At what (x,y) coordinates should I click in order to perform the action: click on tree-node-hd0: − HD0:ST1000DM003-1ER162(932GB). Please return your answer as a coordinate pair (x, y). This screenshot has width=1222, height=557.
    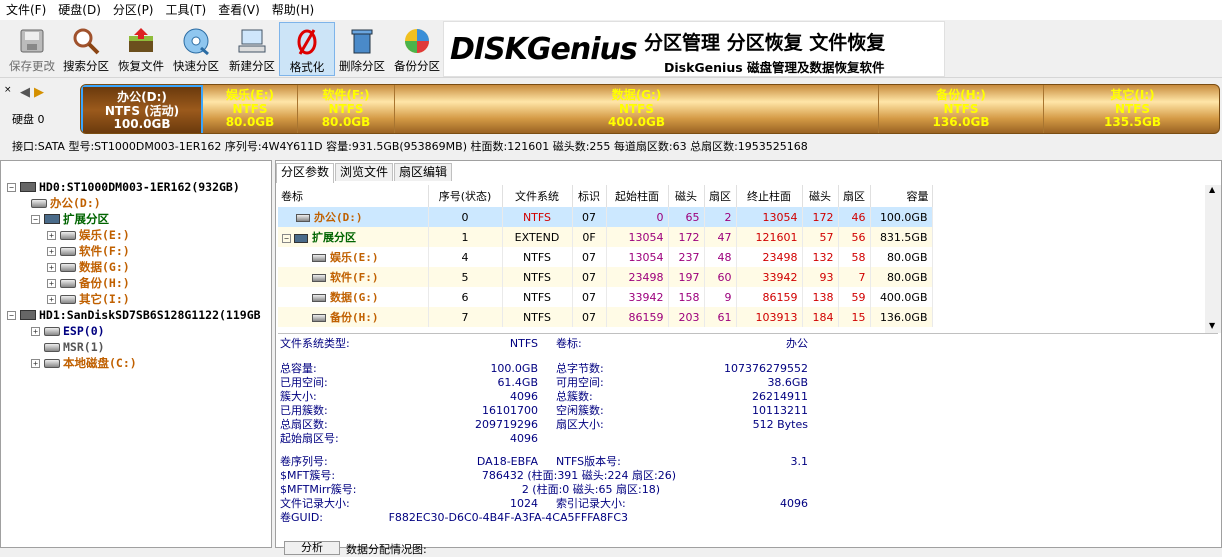
    Looking at the image, I should click on (123, 187).